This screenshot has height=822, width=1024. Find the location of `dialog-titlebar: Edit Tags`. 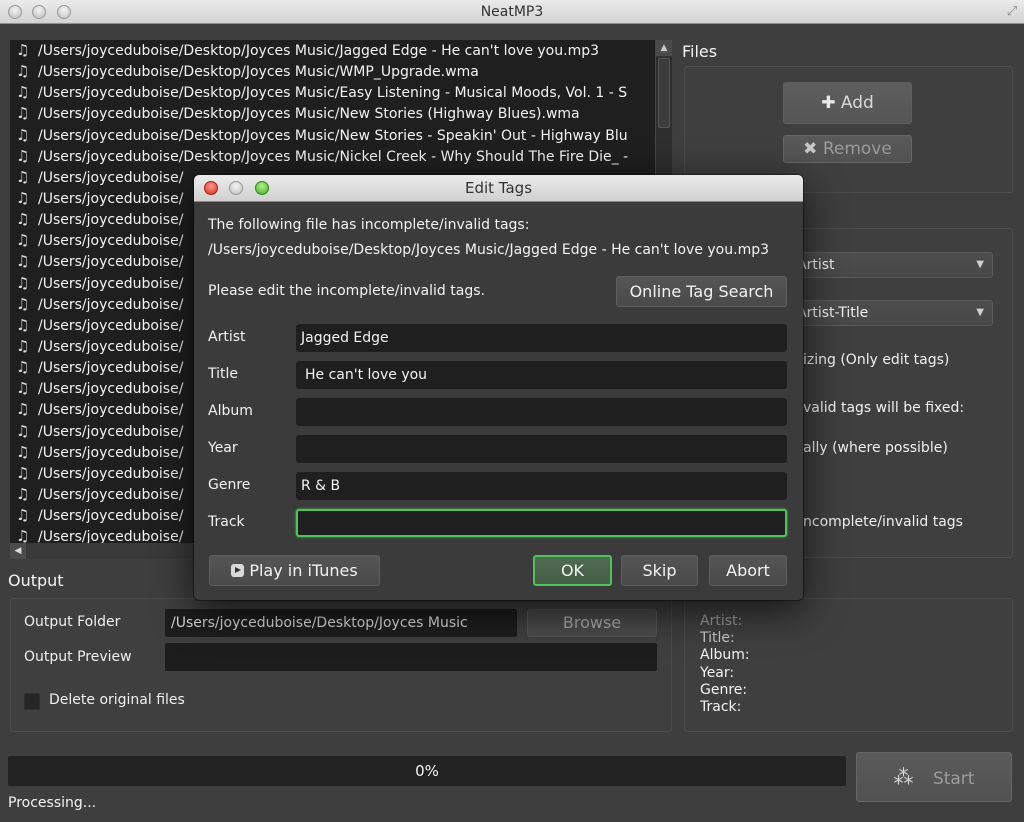

dialog-titlebar: Edit Tags is located at coordinates (498, 188).